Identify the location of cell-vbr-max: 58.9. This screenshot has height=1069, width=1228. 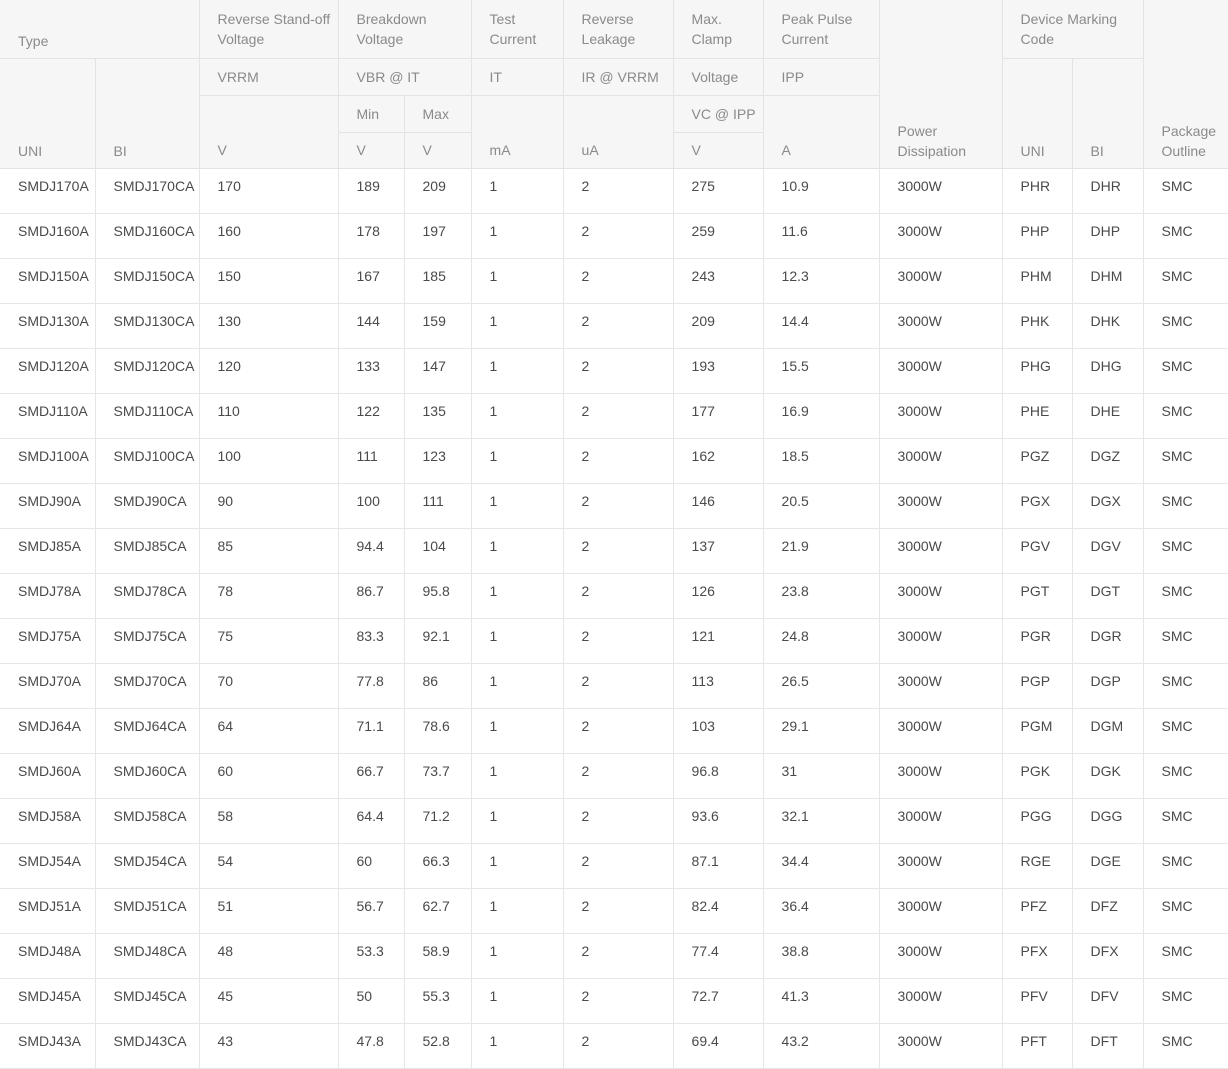
(438, 956).